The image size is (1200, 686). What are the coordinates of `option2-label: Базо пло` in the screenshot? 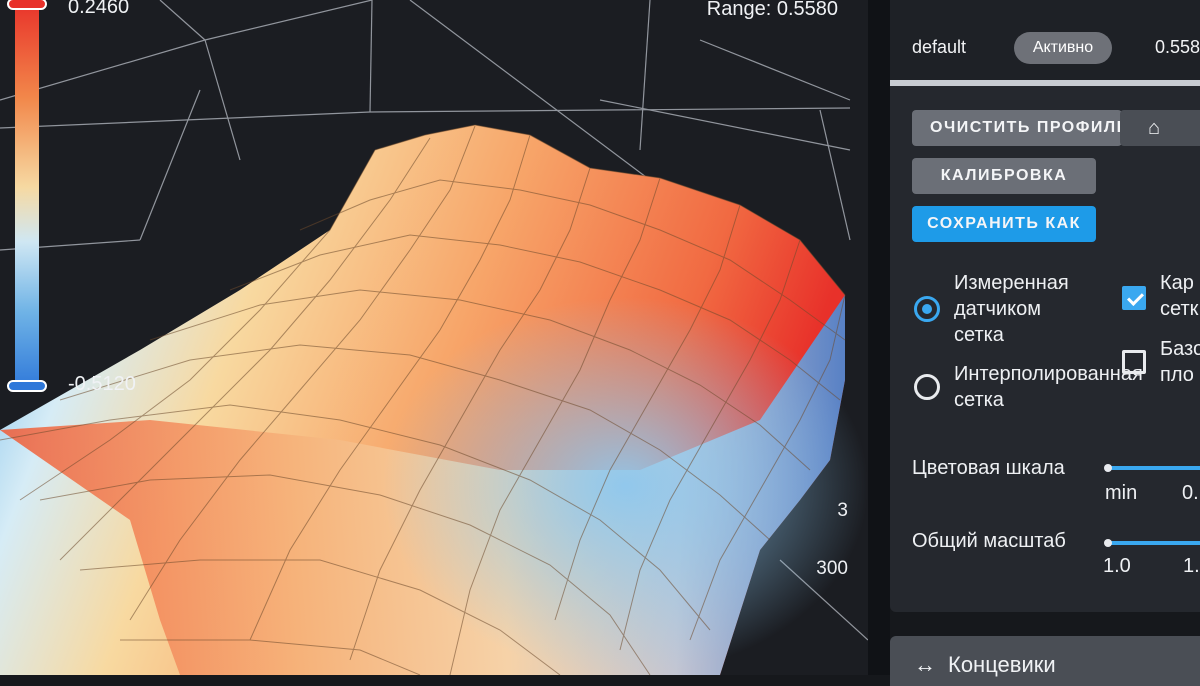 It's located at (1180, 362).